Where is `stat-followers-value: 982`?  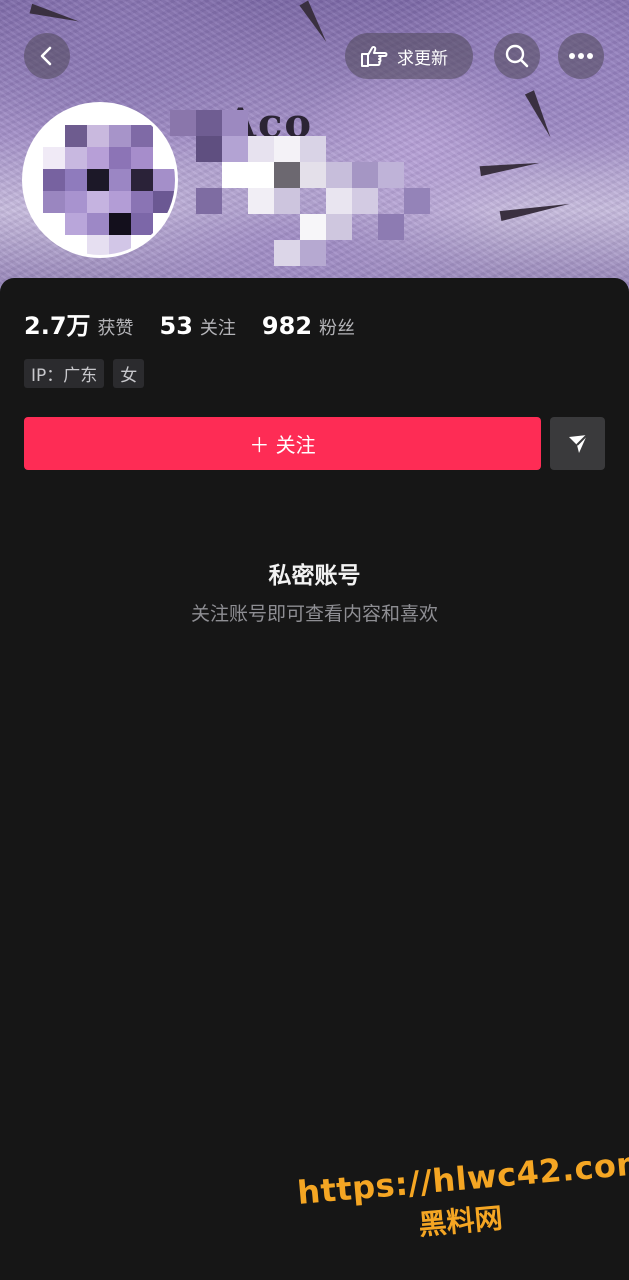 stat-followers-value: 982 is located at coordinates (287, 326).